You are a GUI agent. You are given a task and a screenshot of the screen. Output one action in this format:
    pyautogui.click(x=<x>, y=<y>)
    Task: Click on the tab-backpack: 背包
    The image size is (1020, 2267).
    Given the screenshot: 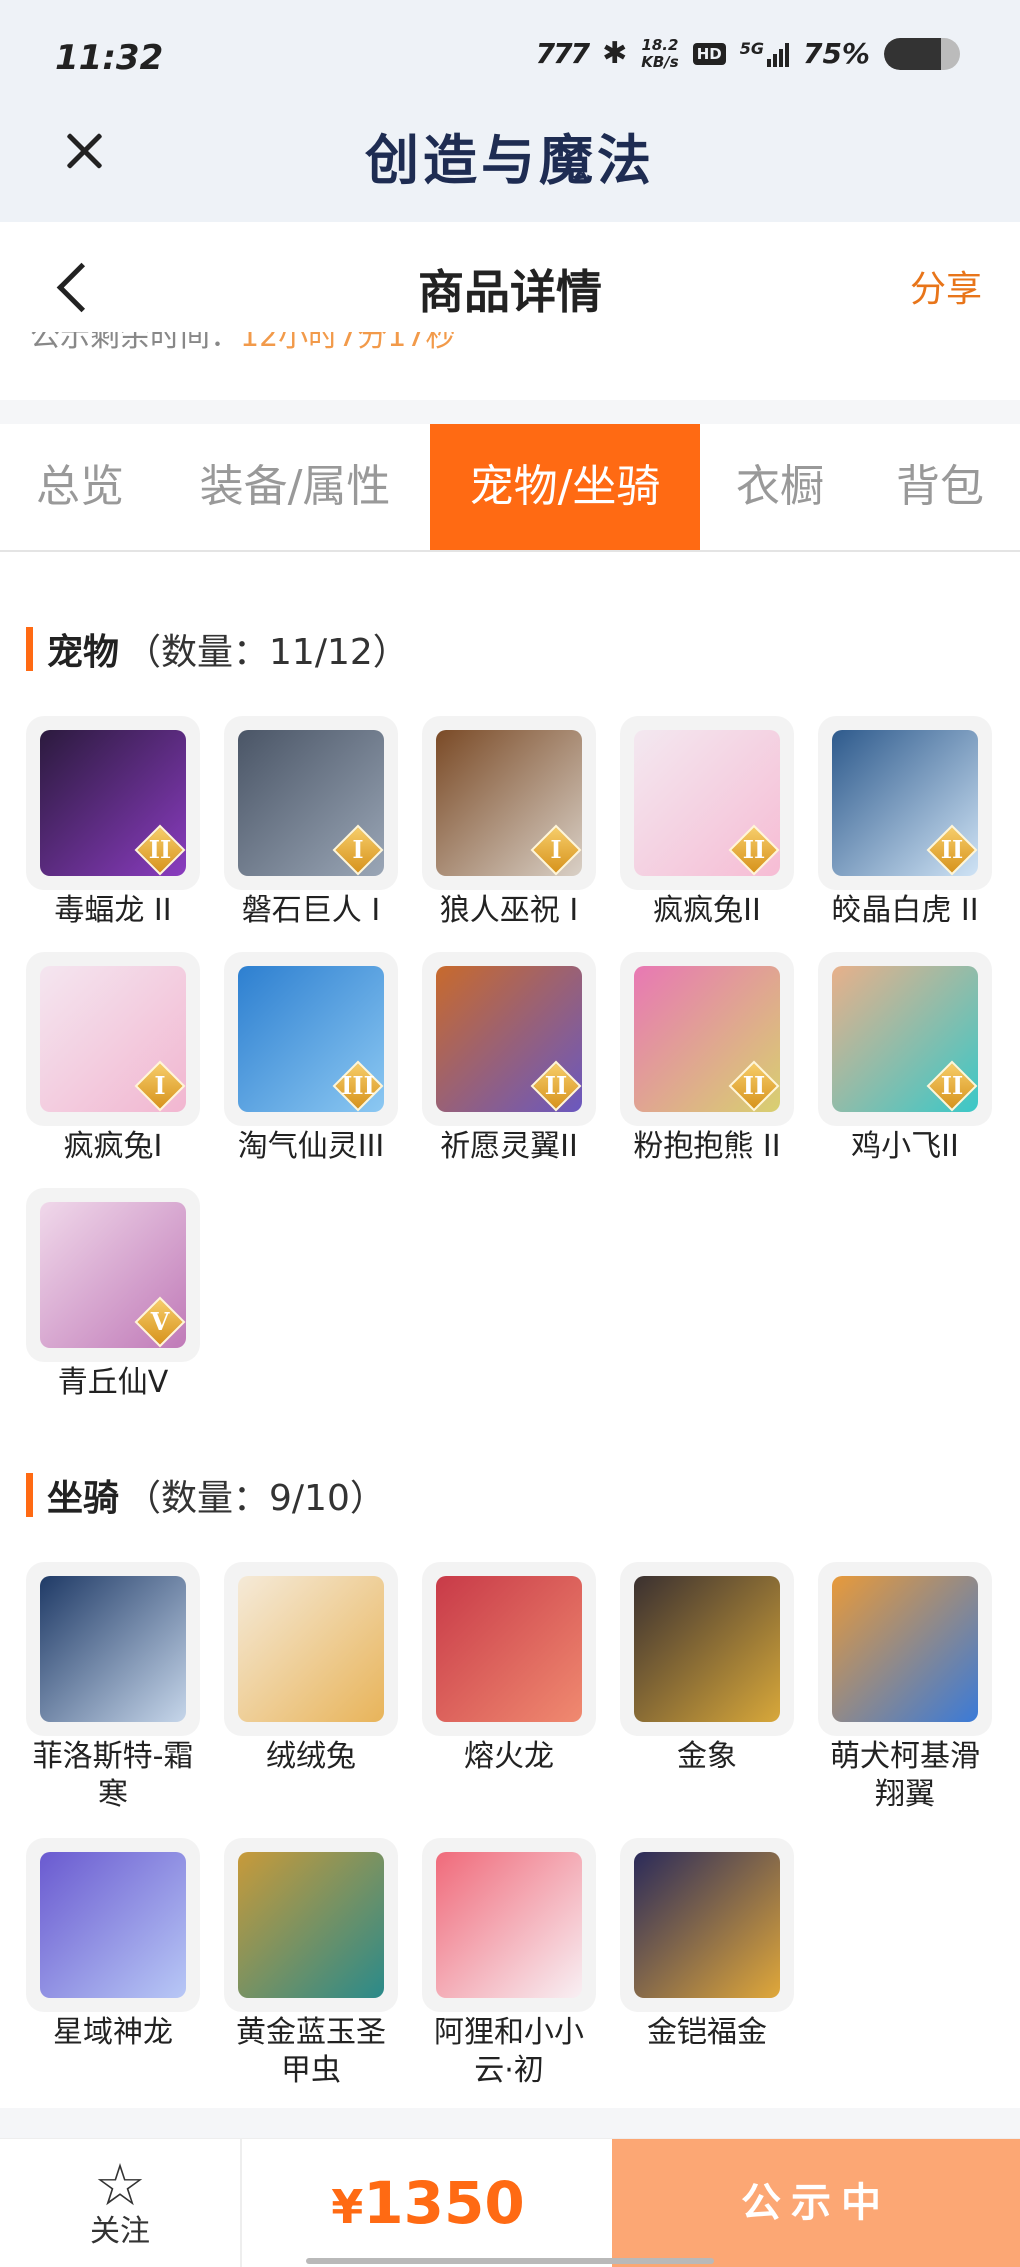 What is the action you would take?
    pyautogui.click(x=940, y=487)
    